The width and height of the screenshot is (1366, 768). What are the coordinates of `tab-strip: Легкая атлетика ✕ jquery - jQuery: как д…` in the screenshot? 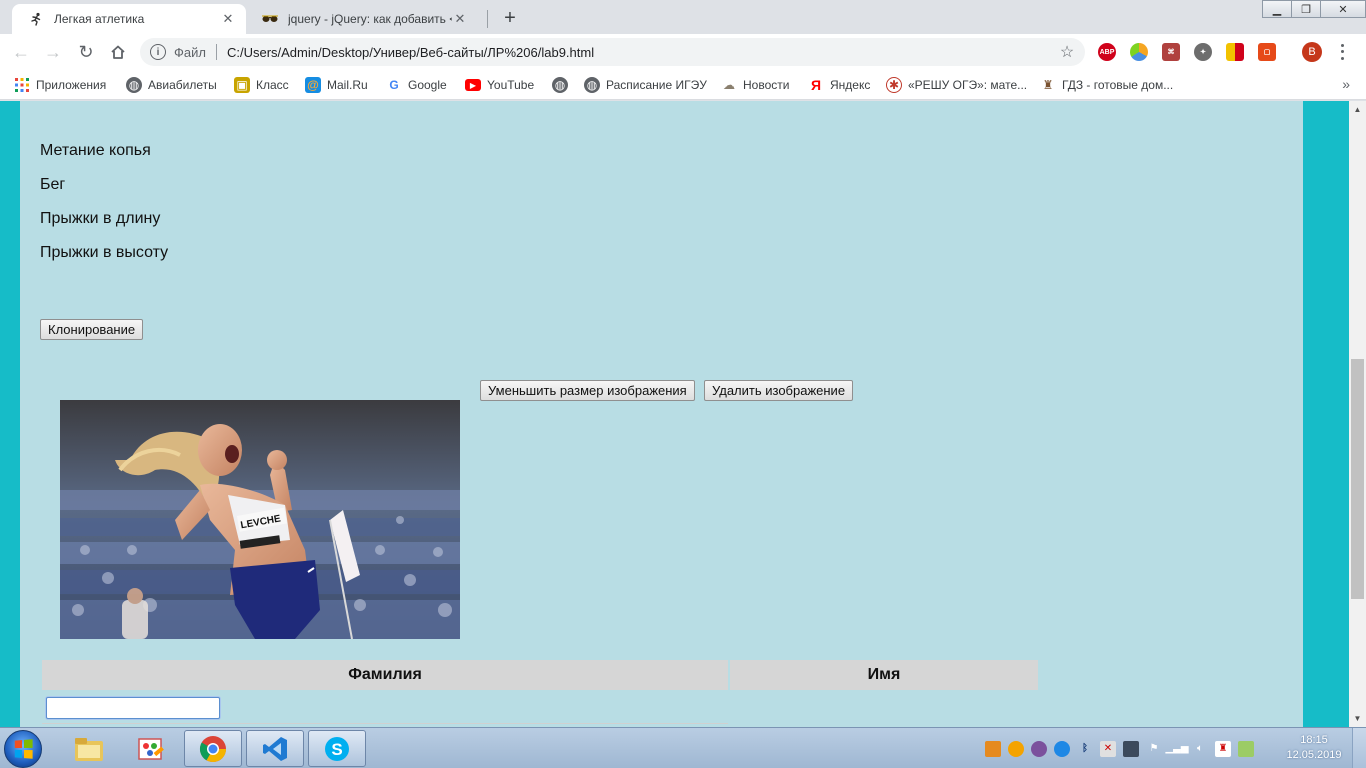 It's located at (683, 17).